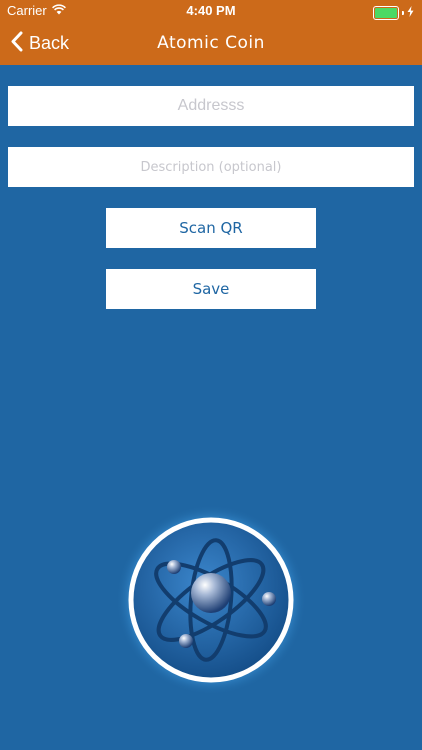 The width and height of the screenshot is (422, 750). What do you see at coordinates (403, 12) in the screenshot?
I see `battery-tip` at bounding box center [403, 12].